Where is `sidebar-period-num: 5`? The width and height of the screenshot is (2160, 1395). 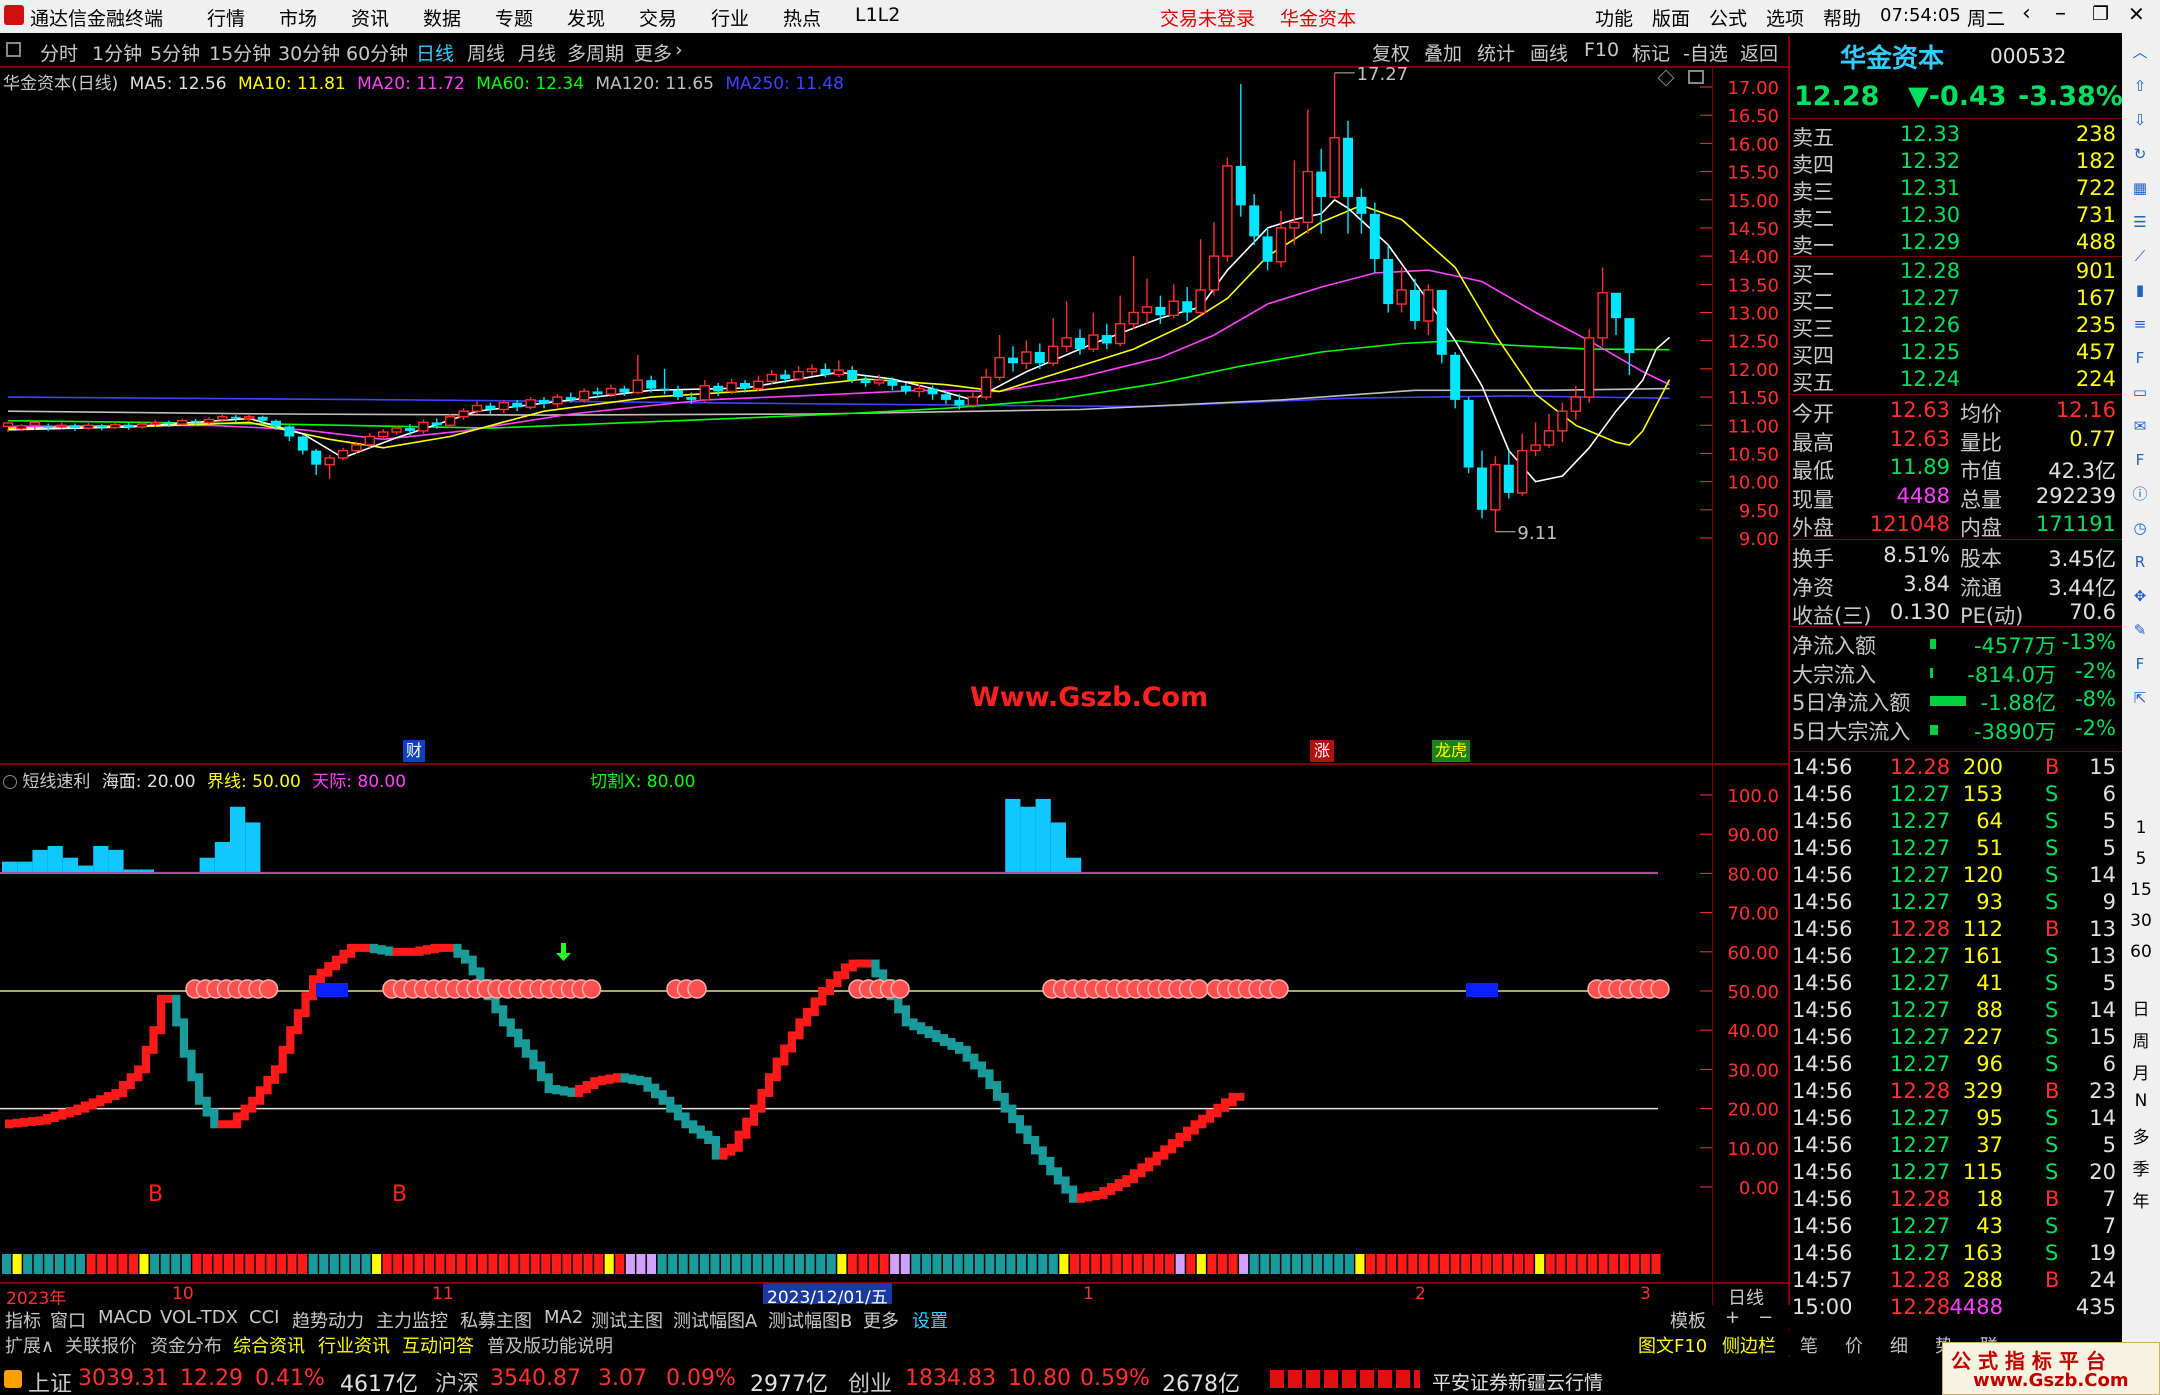
sidebar-period-num: 5 is located at coordinates (2141, 859).